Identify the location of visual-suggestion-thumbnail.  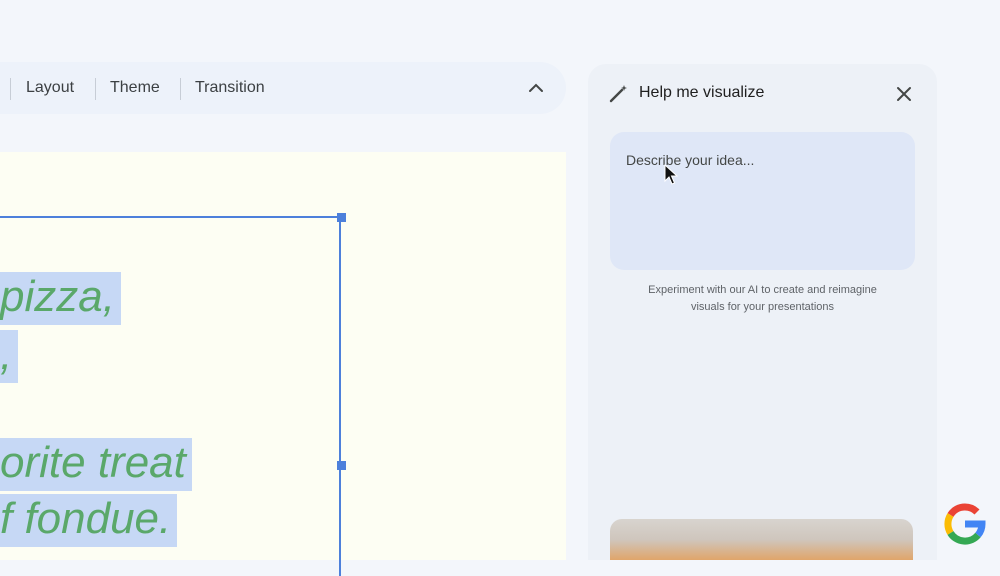
(761, 539).